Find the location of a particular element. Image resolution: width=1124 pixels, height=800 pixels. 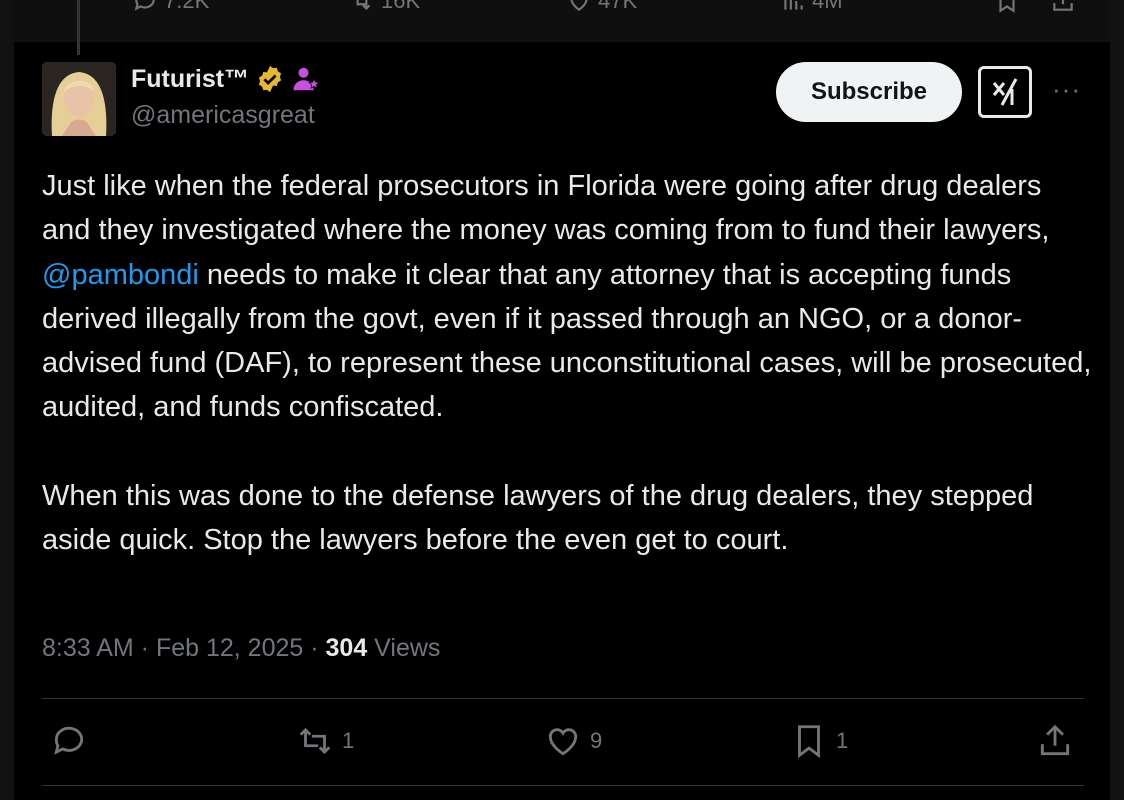

previous-reply-button: 7.2K is located at coordinates (170, 7).